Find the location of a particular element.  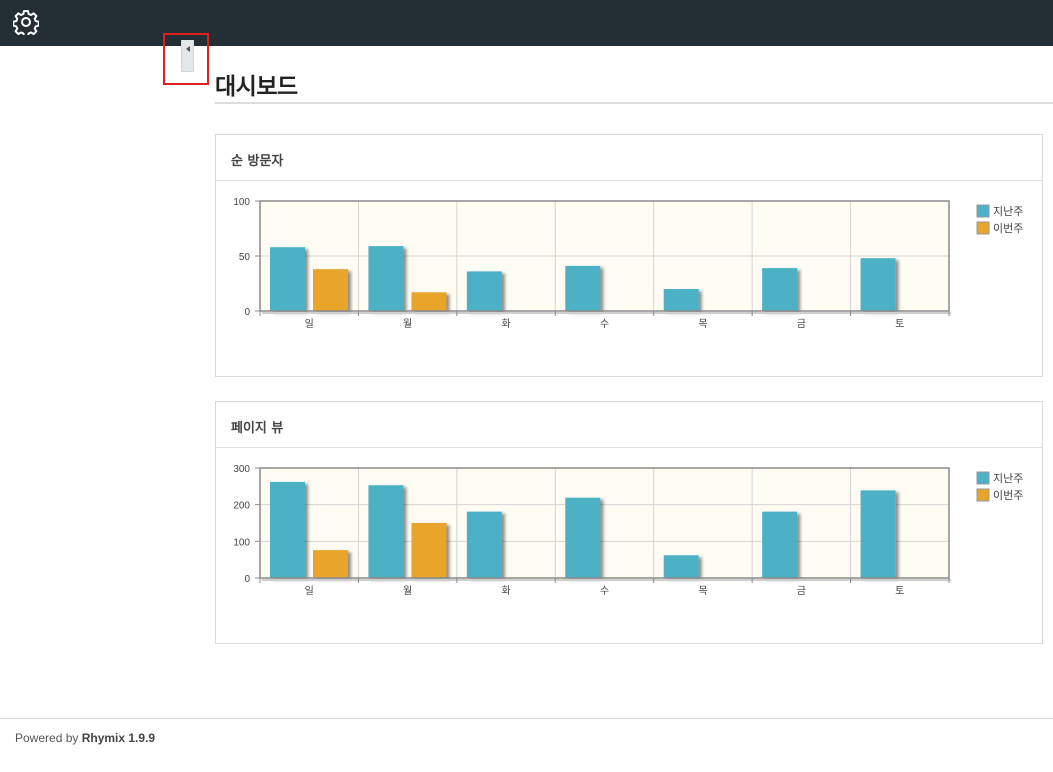

gear-icon is located at coordinates (26, 22).